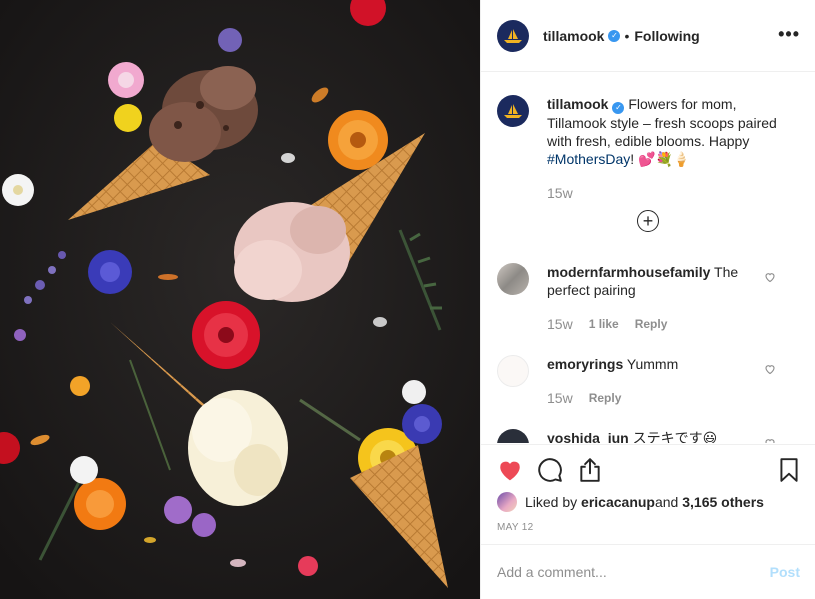  What do you see at coordinates (660, 159) in the screenshot?
I see `caption-text-end: ! 💕💐🍦` at bounding box center [660, 159].